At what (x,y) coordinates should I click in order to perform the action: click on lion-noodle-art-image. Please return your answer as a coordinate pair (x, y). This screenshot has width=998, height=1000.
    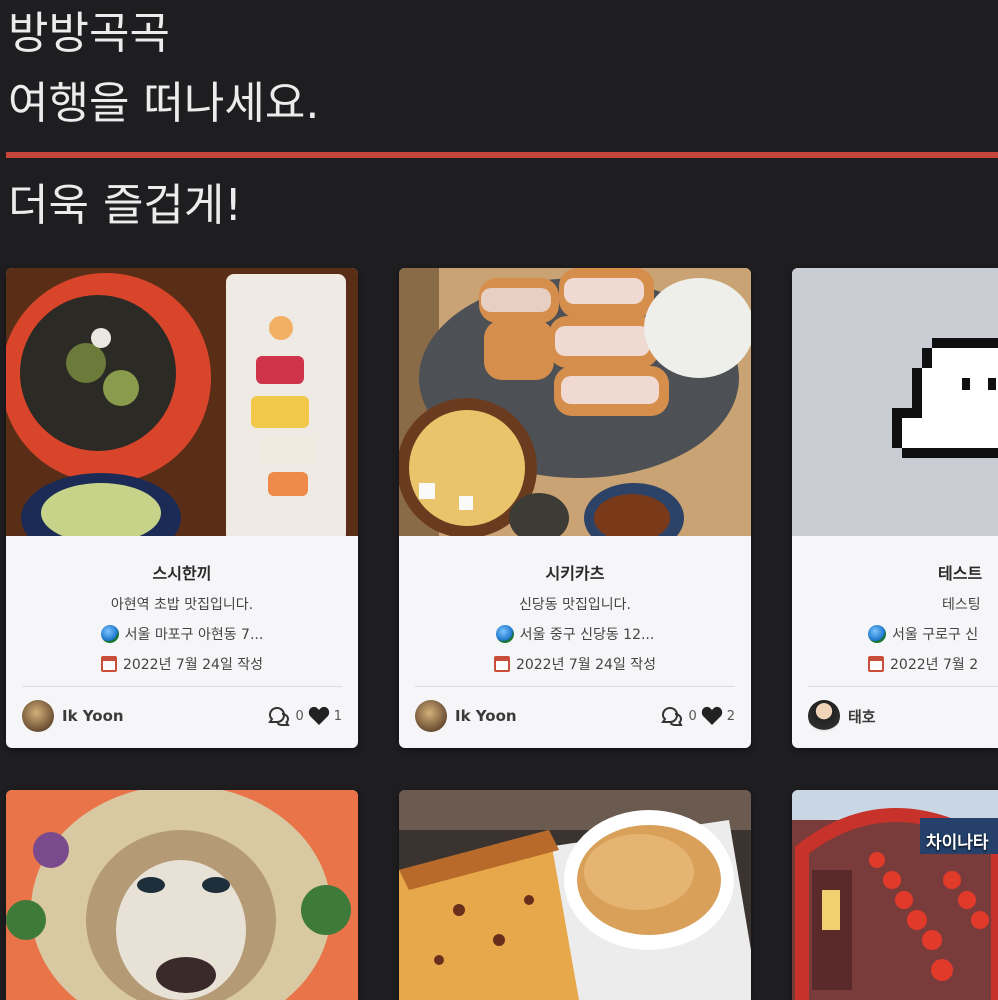
    Looking at the image, I should click on (182, 895).